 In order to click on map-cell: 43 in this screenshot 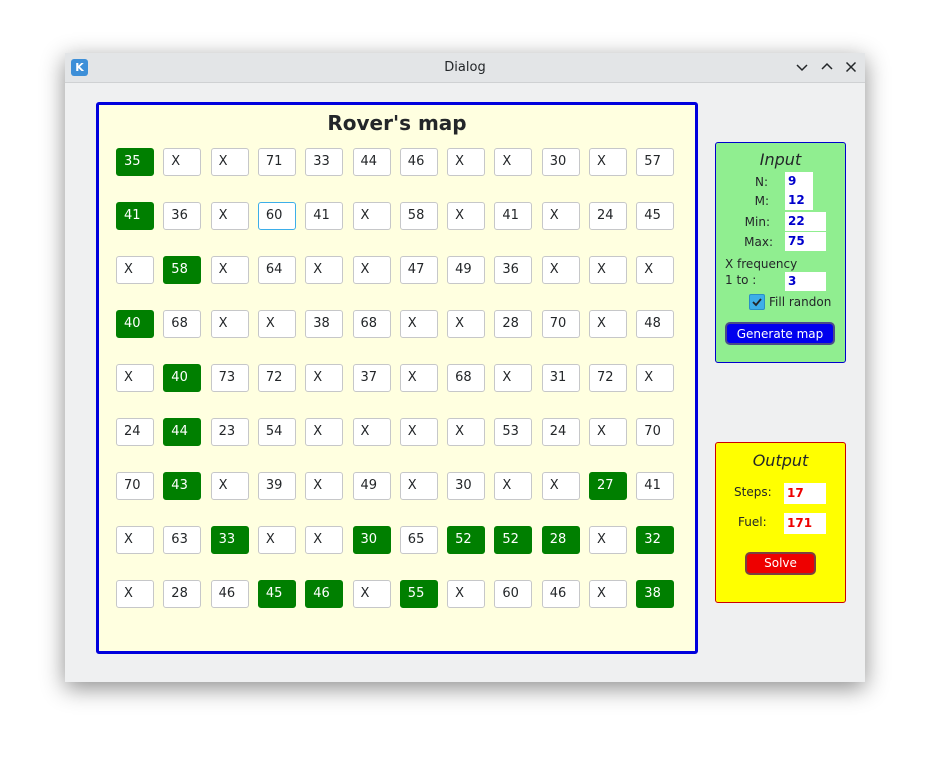, I will do `click(182, 486)`.